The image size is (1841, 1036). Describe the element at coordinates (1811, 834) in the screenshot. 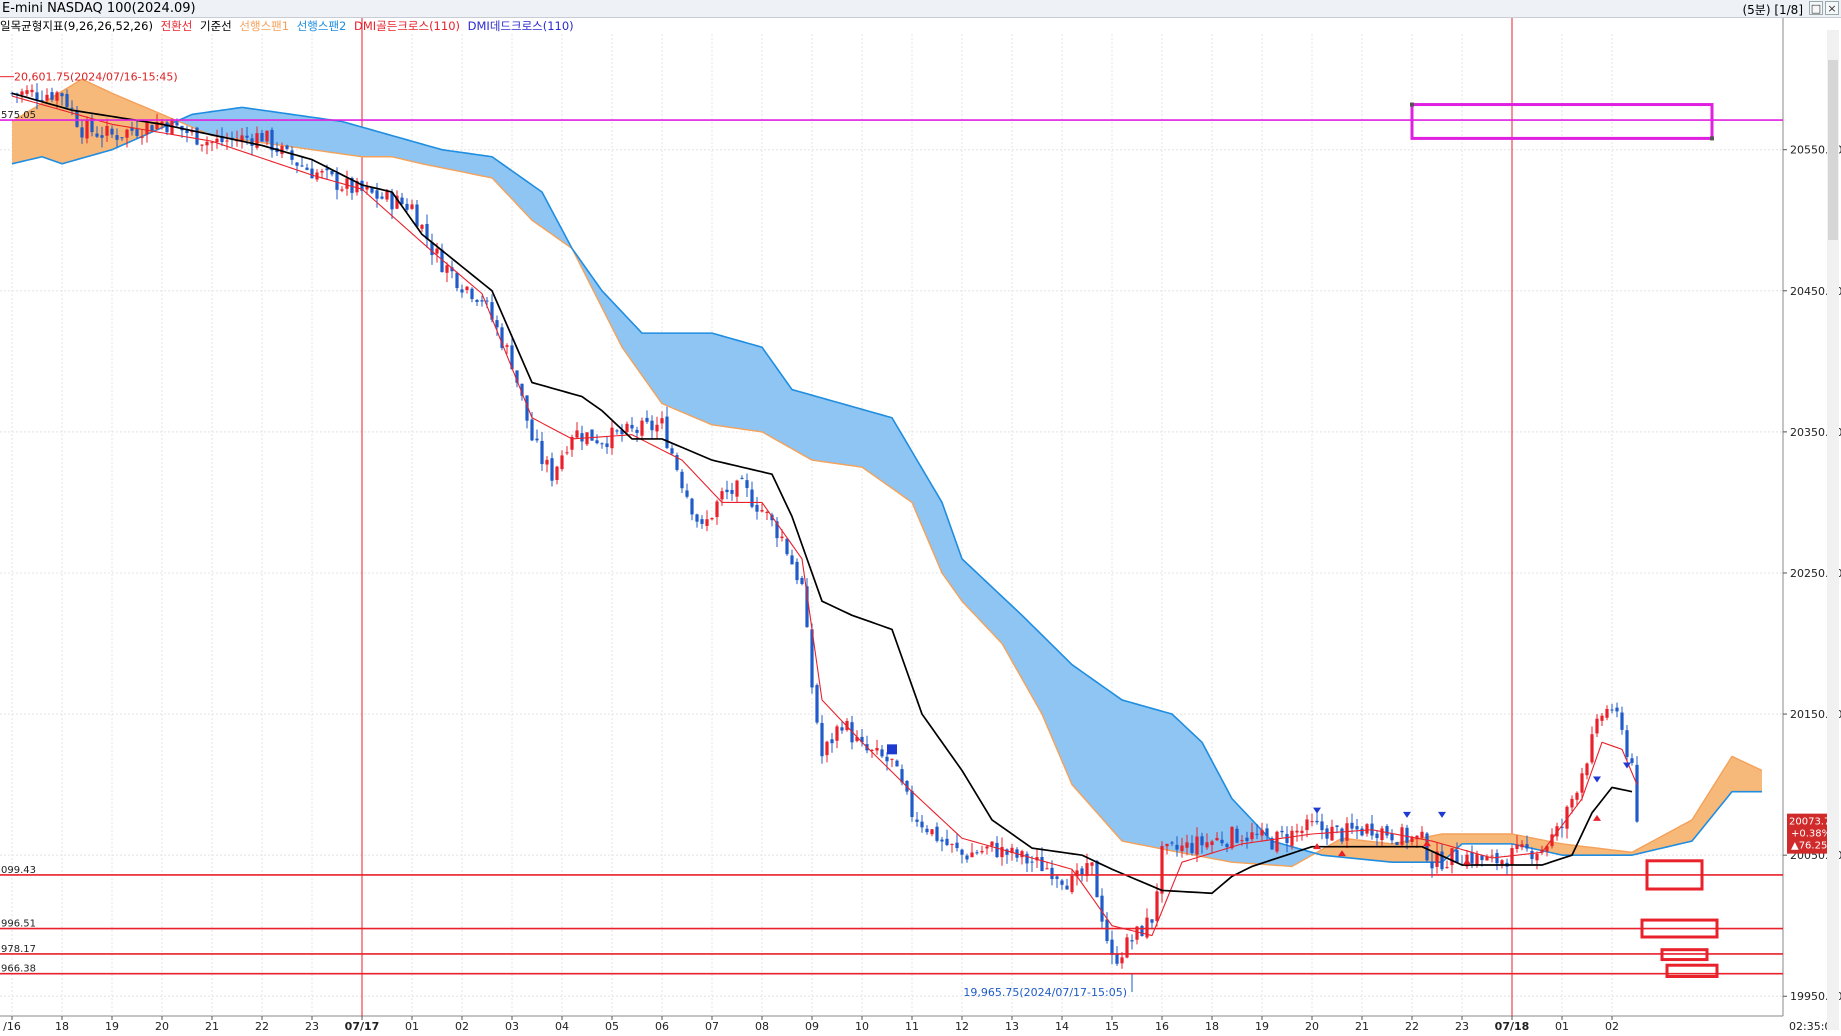

I see `change-pct-label: +0.38%` at that location.